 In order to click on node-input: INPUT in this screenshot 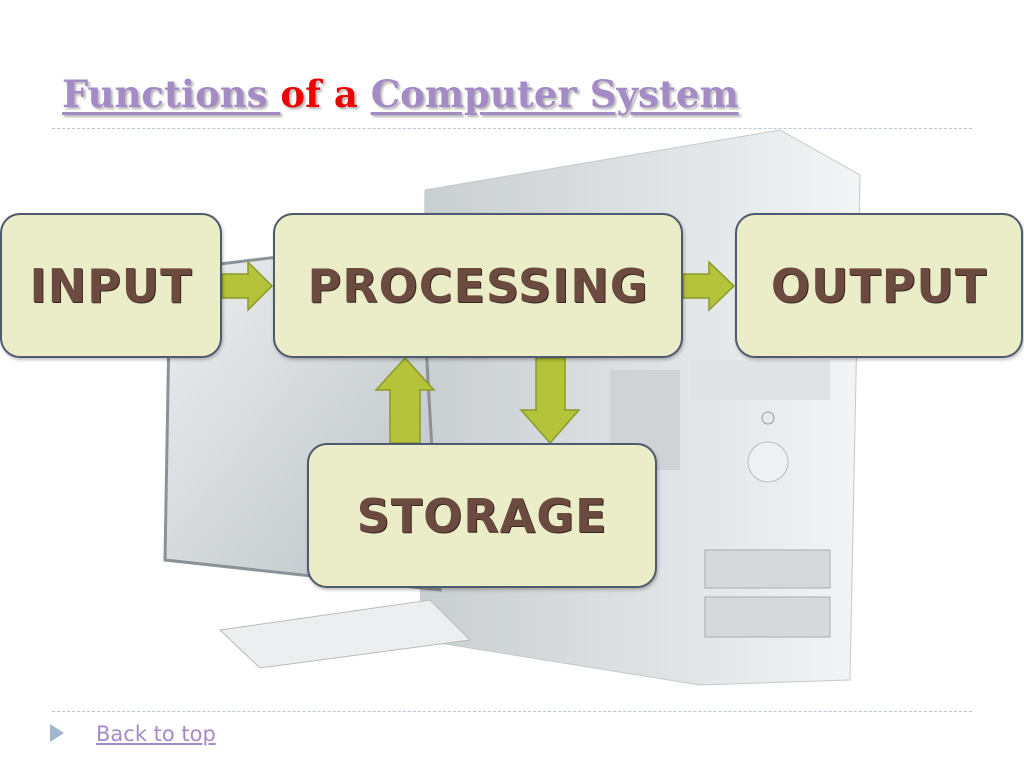, I will do `click(111, 285)`.